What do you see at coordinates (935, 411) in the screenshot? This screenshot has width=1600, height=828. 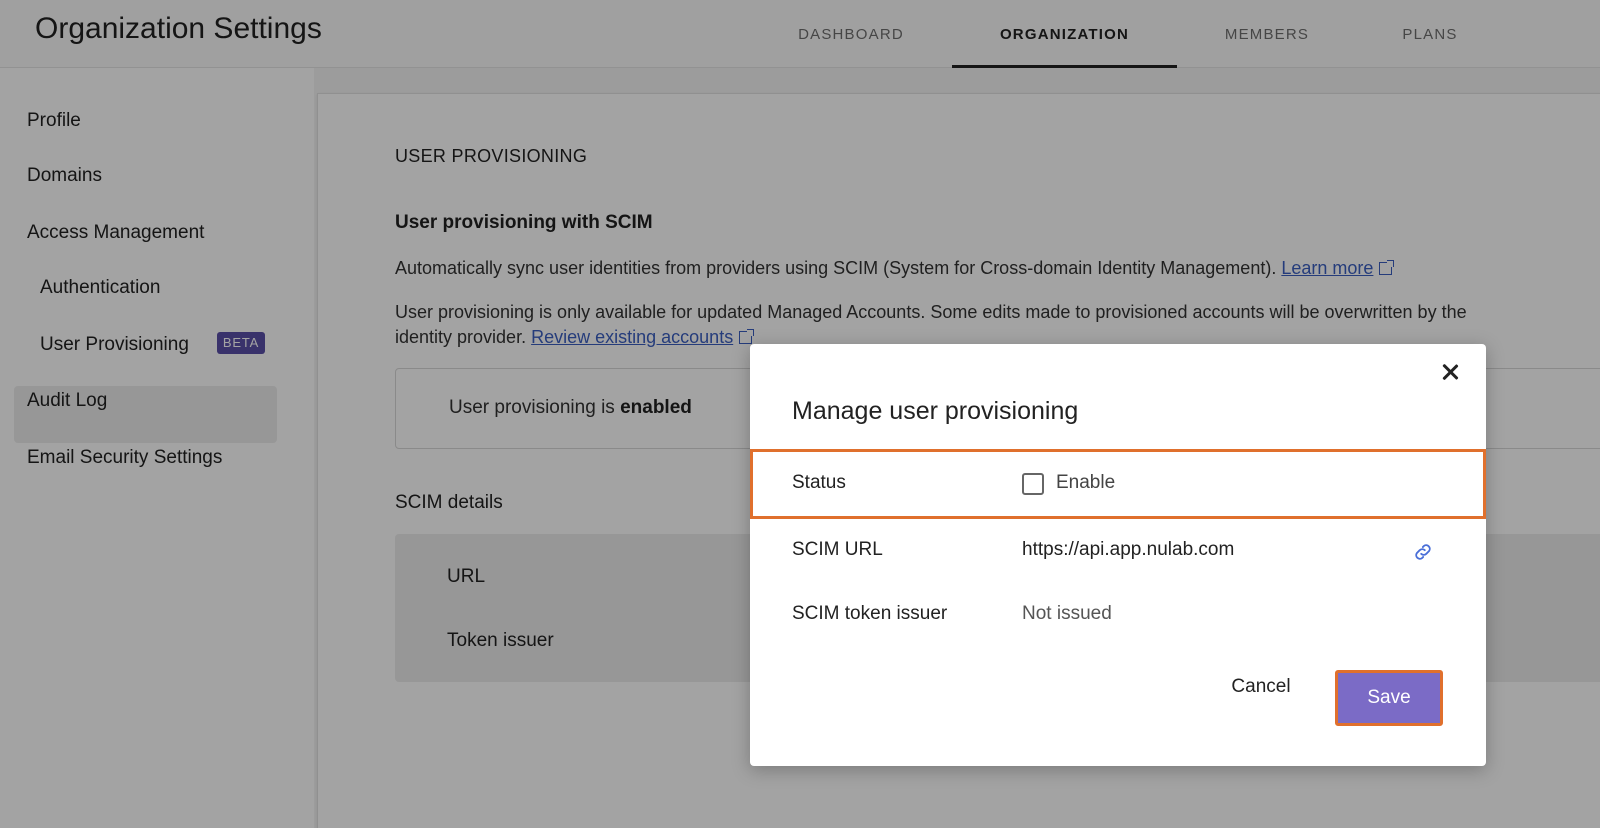 I see `dialog-title: Manage user provisioning` at bounding box center [935, 411].